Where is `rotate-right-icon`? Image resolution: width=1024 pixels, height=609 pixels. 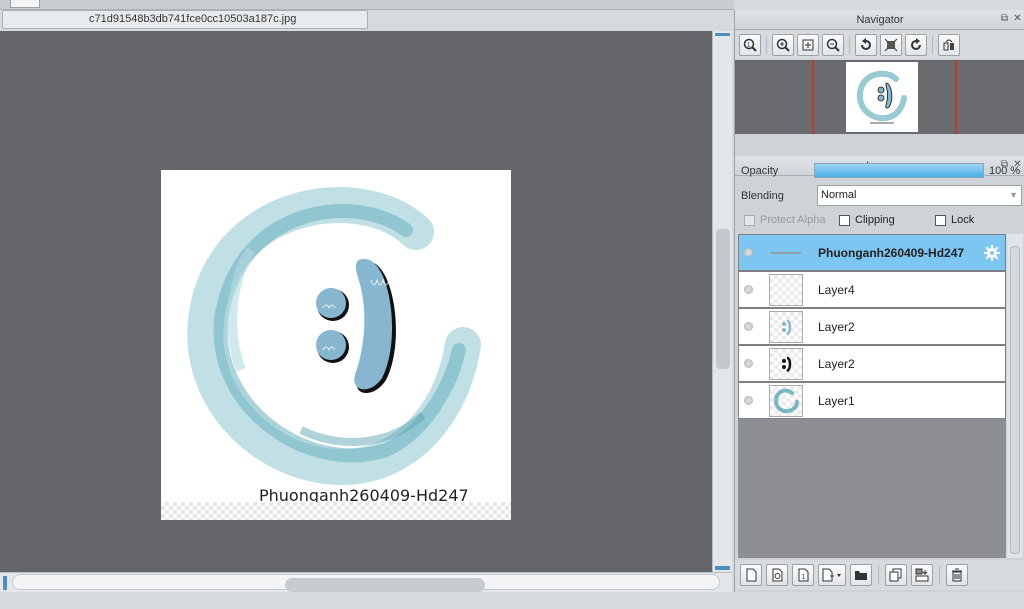 rotate-right-icon is located at coordinates (916, 45).